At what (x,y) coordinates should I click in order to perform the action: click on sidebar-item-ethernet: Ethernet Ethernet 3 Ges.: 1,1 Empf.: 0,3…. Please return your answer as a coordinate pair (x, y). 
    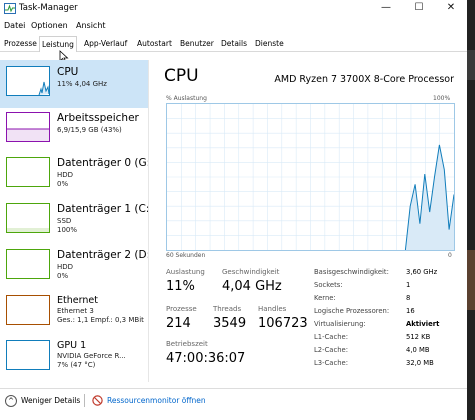
    Looking at the image, I should click on (74, 313).